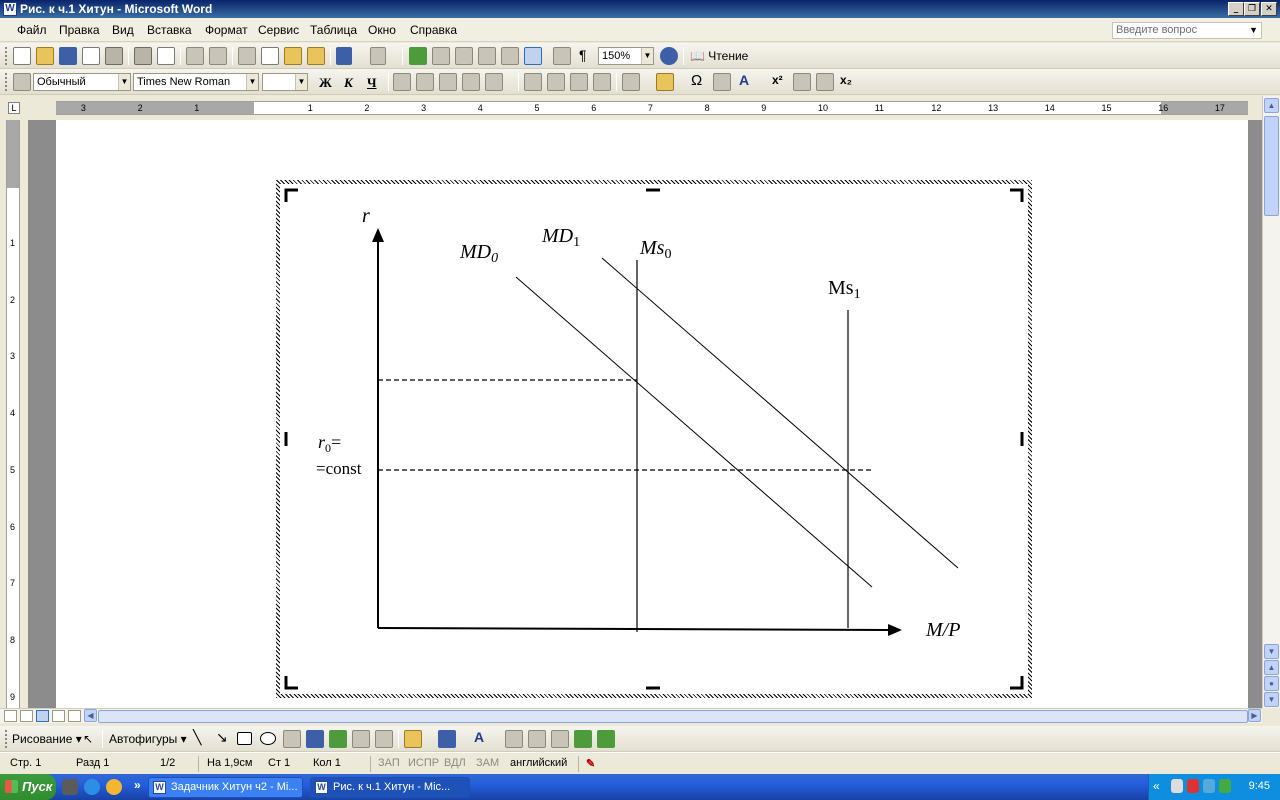  Describe the element at coordinates (22, 82) in the screenshot. I see `styles-pane-icon` at that location.